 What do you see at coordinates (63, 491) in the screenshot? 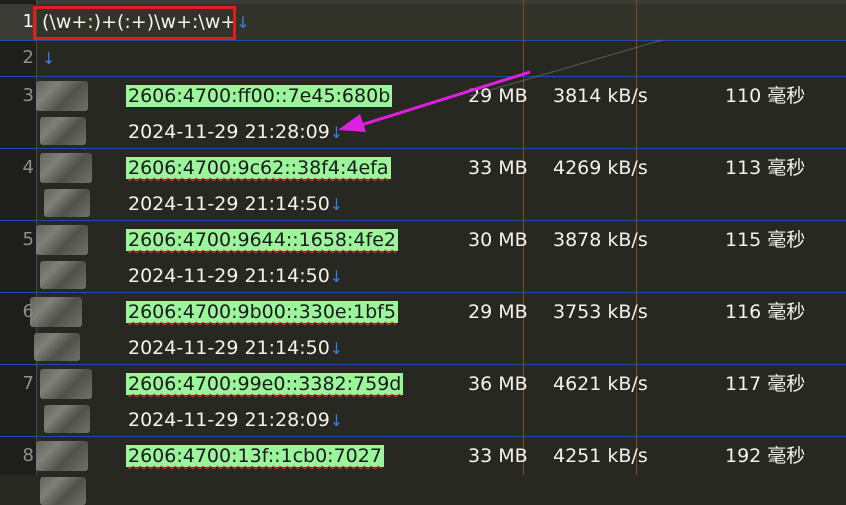
I see `blurred-name` at bounding box center [63, 491].